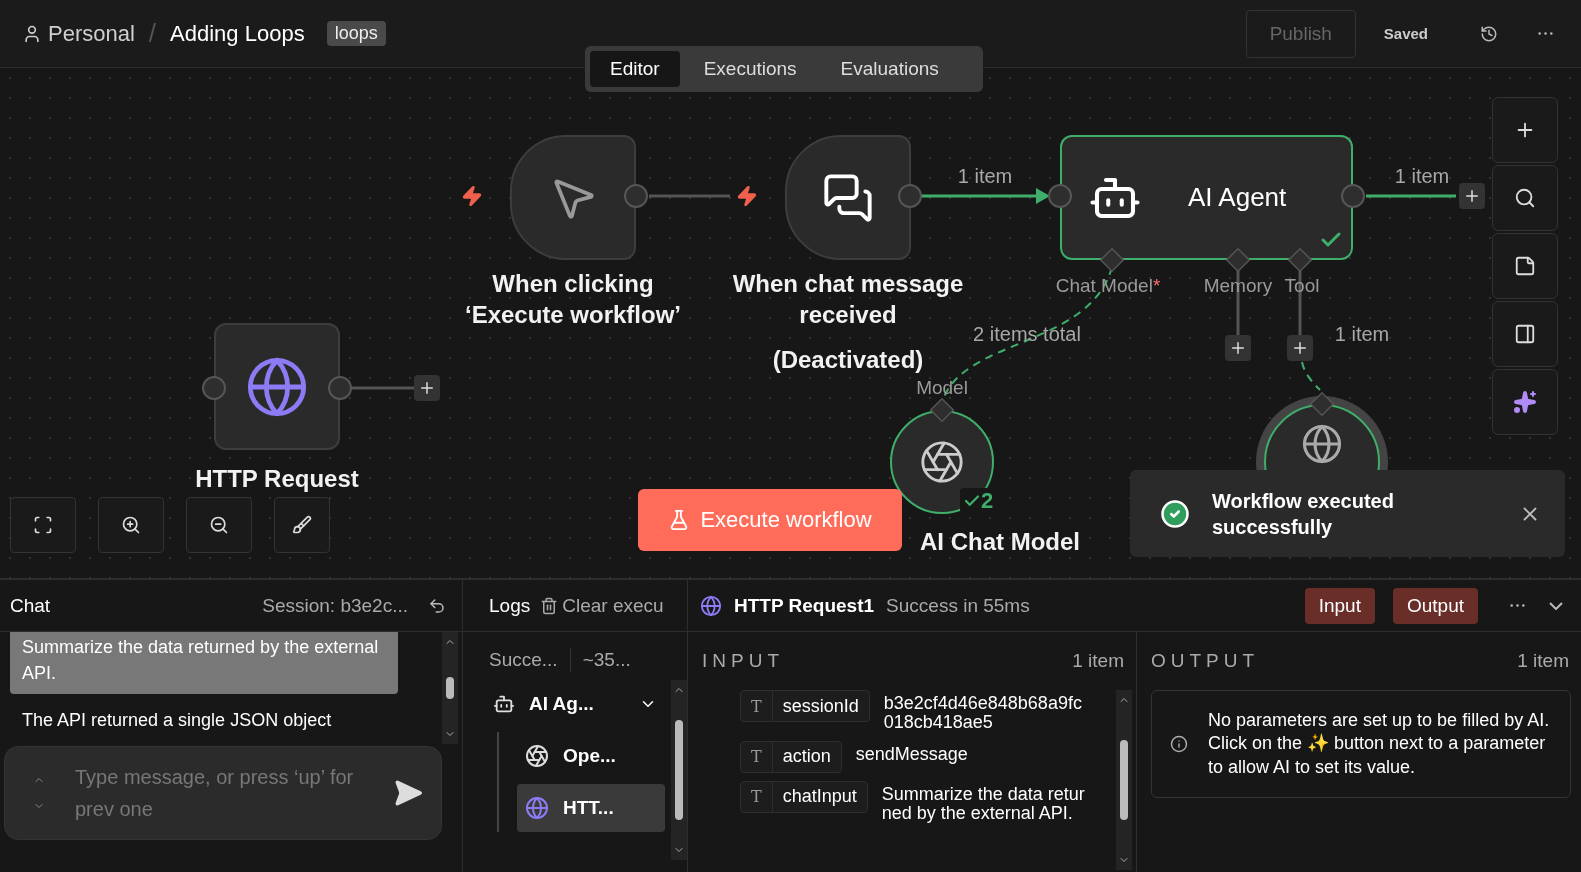 Image resolution: width=1581 pixels, height=872 pixels. I want to click on field-name: chatInput, so click(819, 797).